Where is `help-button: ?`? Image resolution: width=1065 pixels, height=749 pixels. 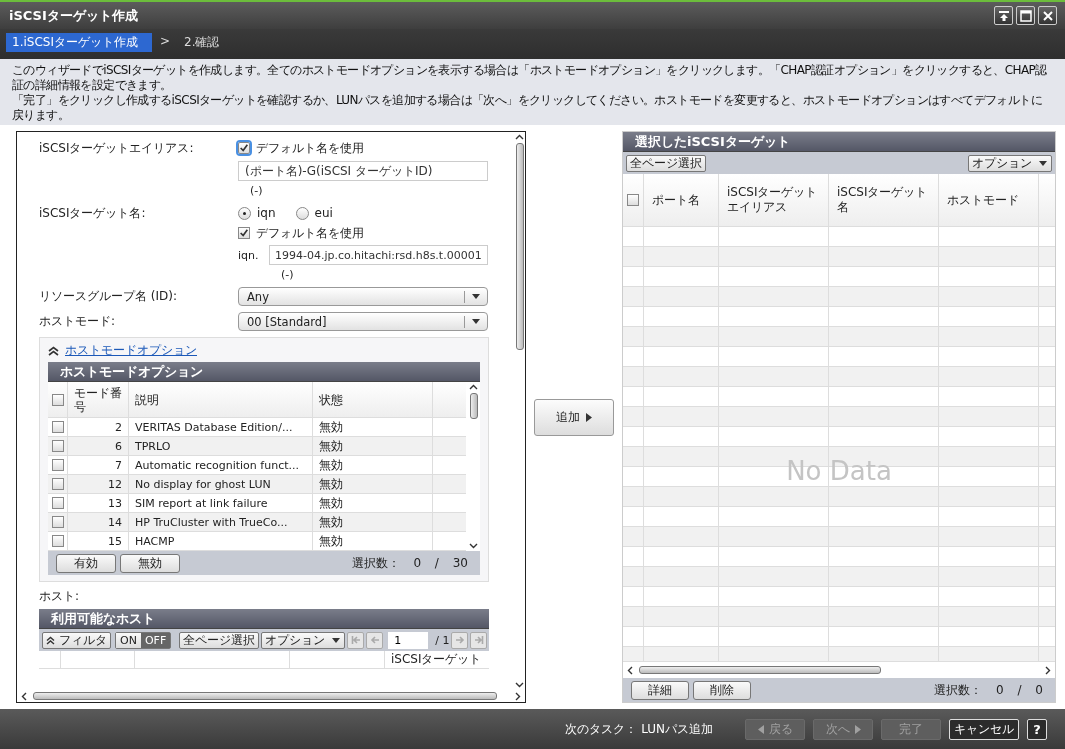
help-button: ? is located at coordinates (1037, 729).